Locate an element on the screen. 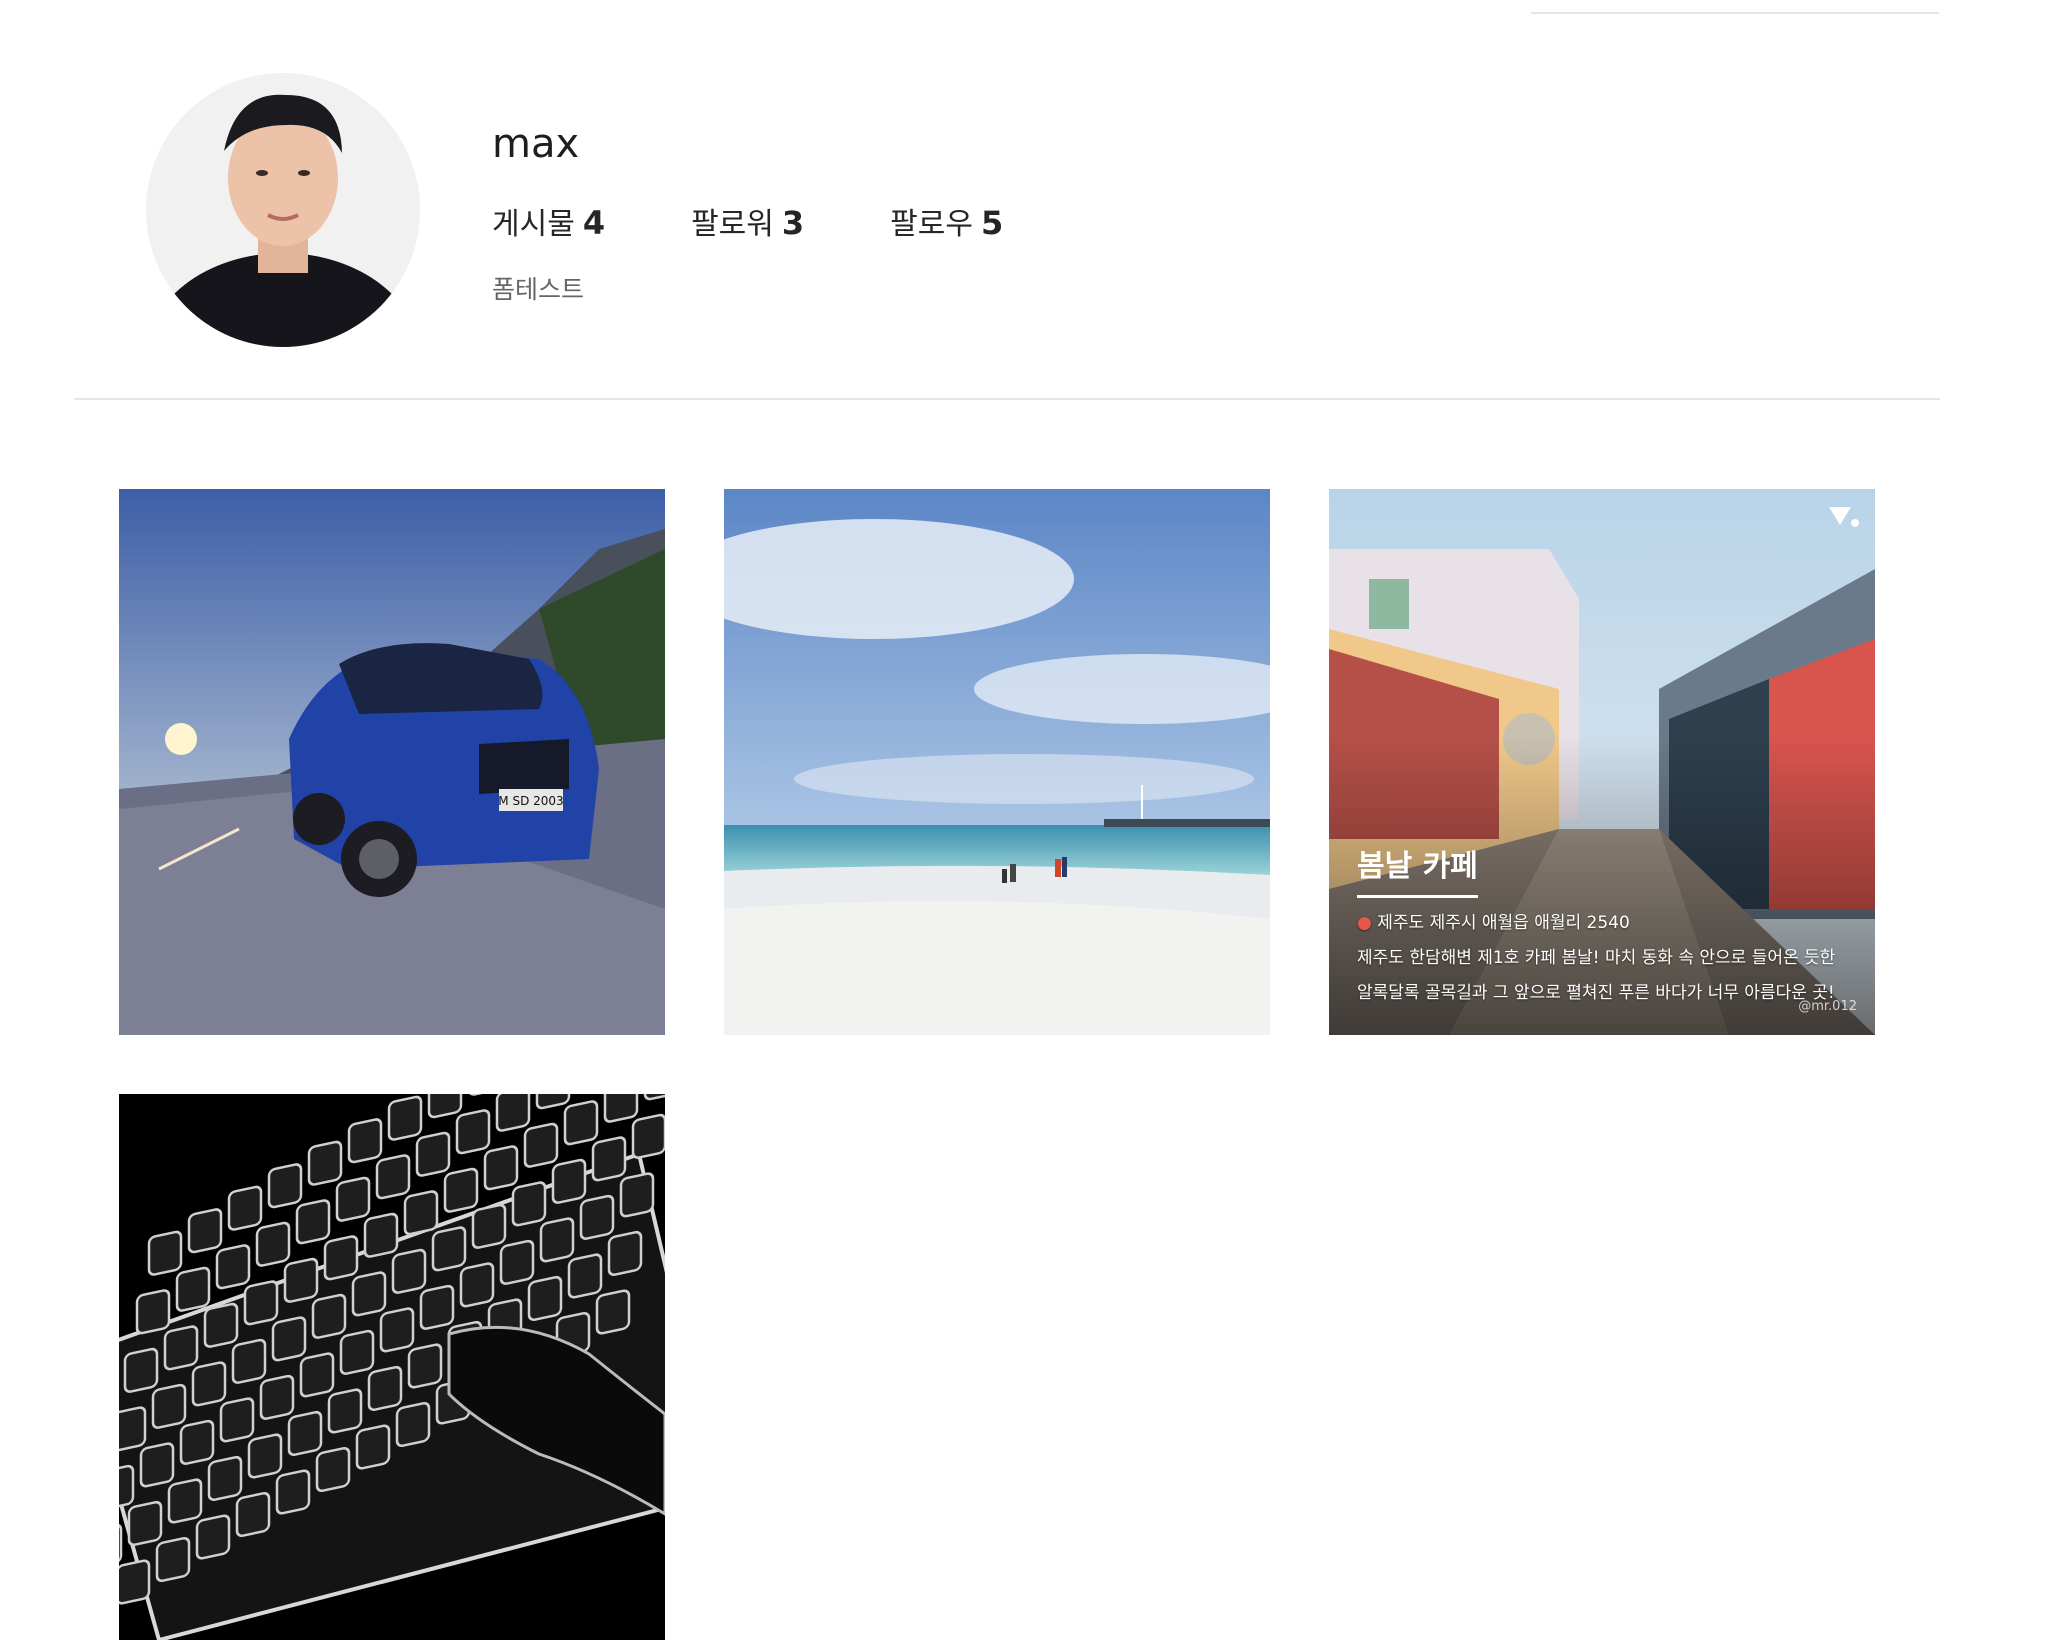  cafe-description-line-2: 알록달록 골목길과 그 앞으로 펼쳐진 푸른 바다가 너무 아름다운 곳! is located at coordinates (1596, 993).